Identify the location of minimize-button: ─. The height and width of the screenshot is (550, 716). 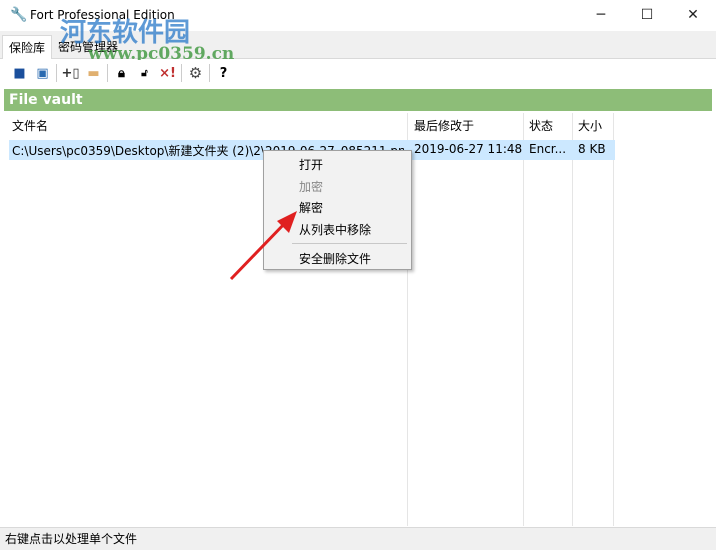
(601, 15).